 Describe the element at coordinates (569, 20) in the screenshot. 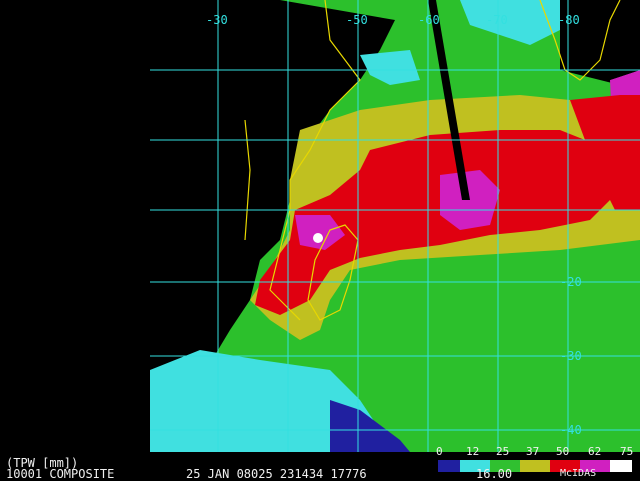

I see `lon-label-80: -80` at that location.